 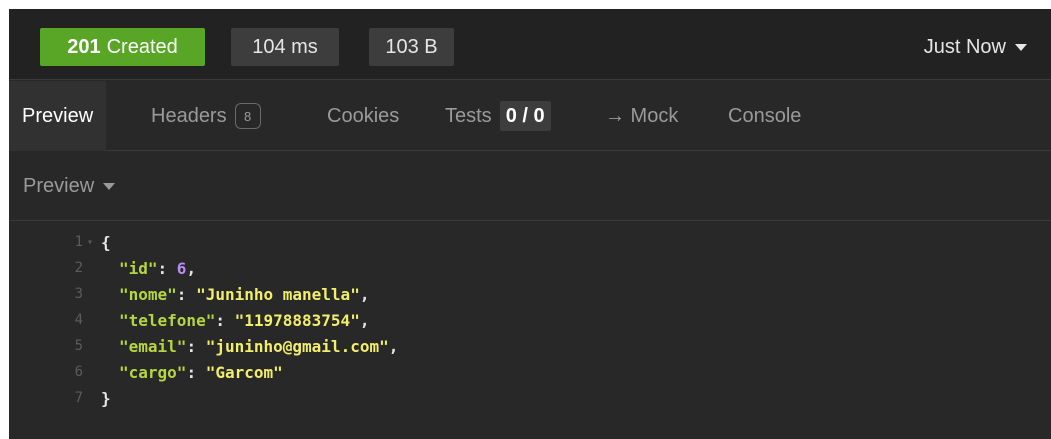 What do you see at coordinates (530, 320) in the screenshot?
I see `code-line: 4 "telefone": "11978883754",` at bounding box center [530, 320].